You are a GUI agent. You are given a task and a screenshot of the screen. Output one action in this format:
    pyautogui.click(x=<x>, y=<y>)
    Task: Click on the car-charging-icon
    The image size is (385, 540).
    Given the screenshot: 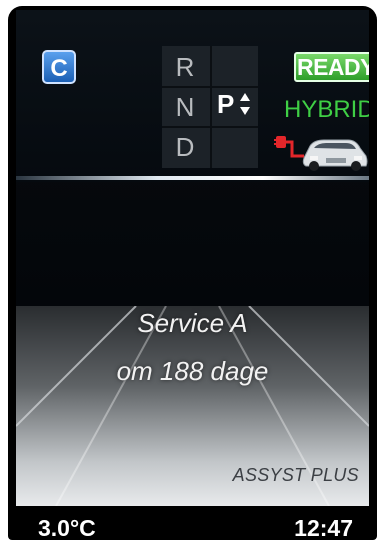 What is the action you would take?
    pyautogui.click(x=321, y=153)
    